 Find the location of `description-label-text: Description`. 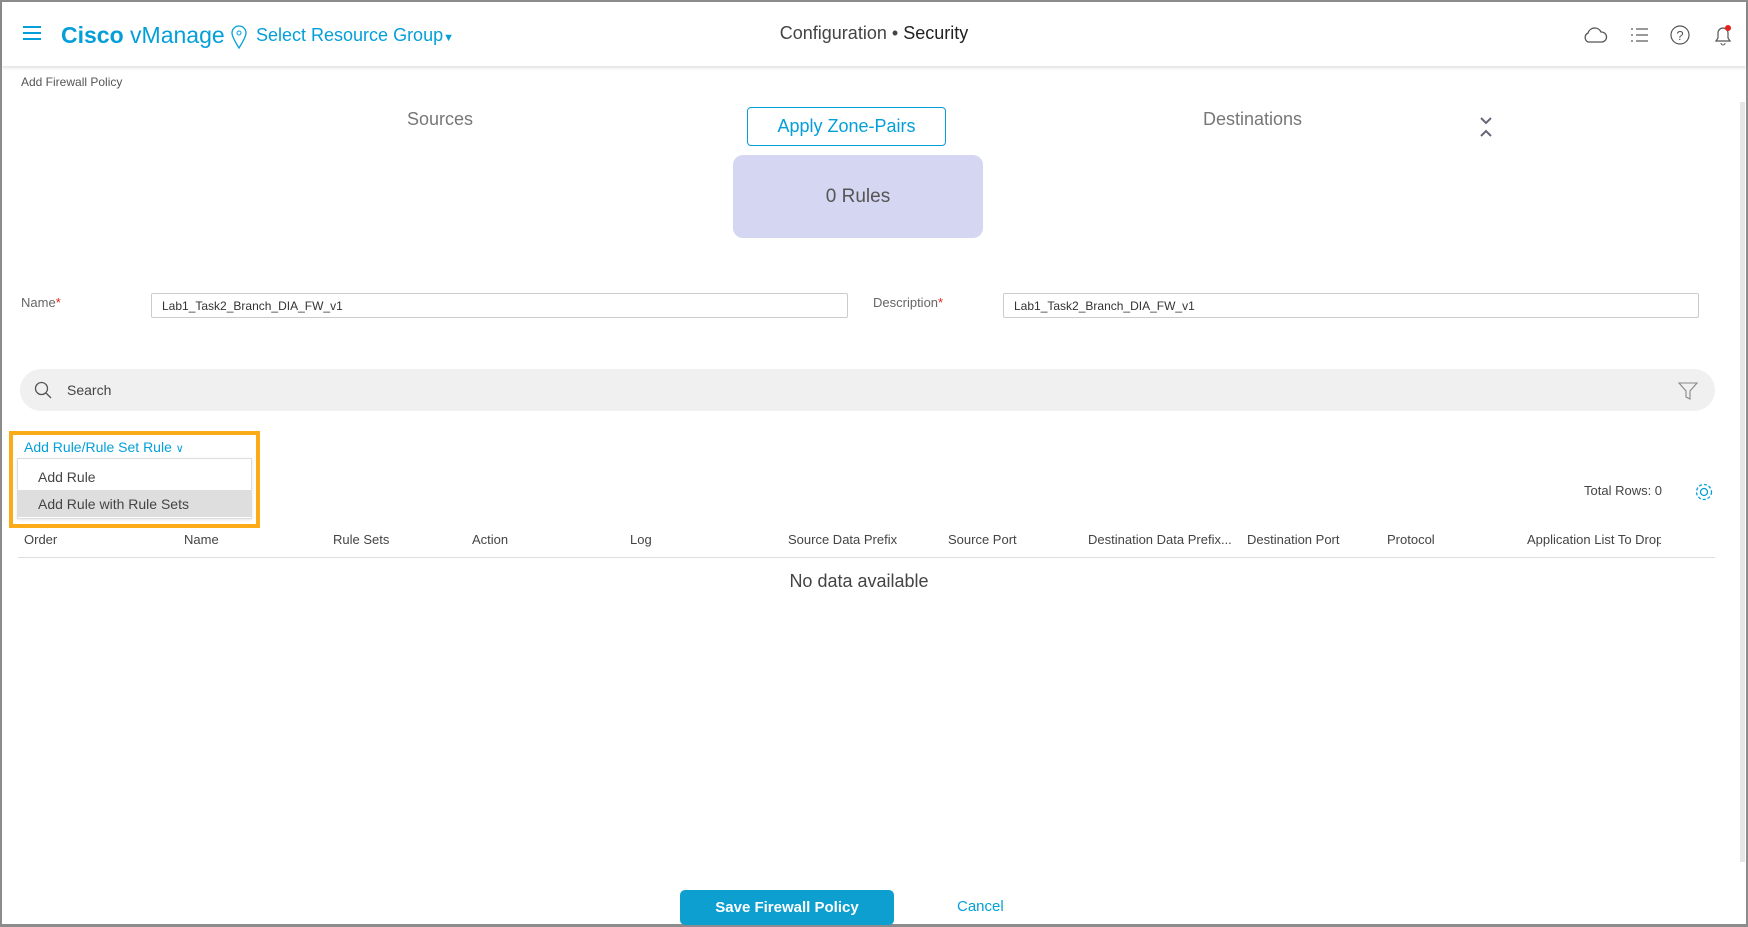

description-label-text: Description is located at coordinates (906, 302).